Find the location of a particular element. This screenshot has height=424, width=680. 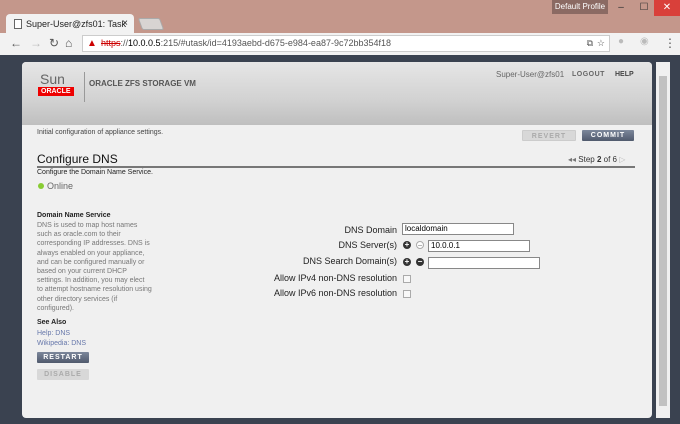

profile-badge: Default Profile is located at coordinates (580, 7).